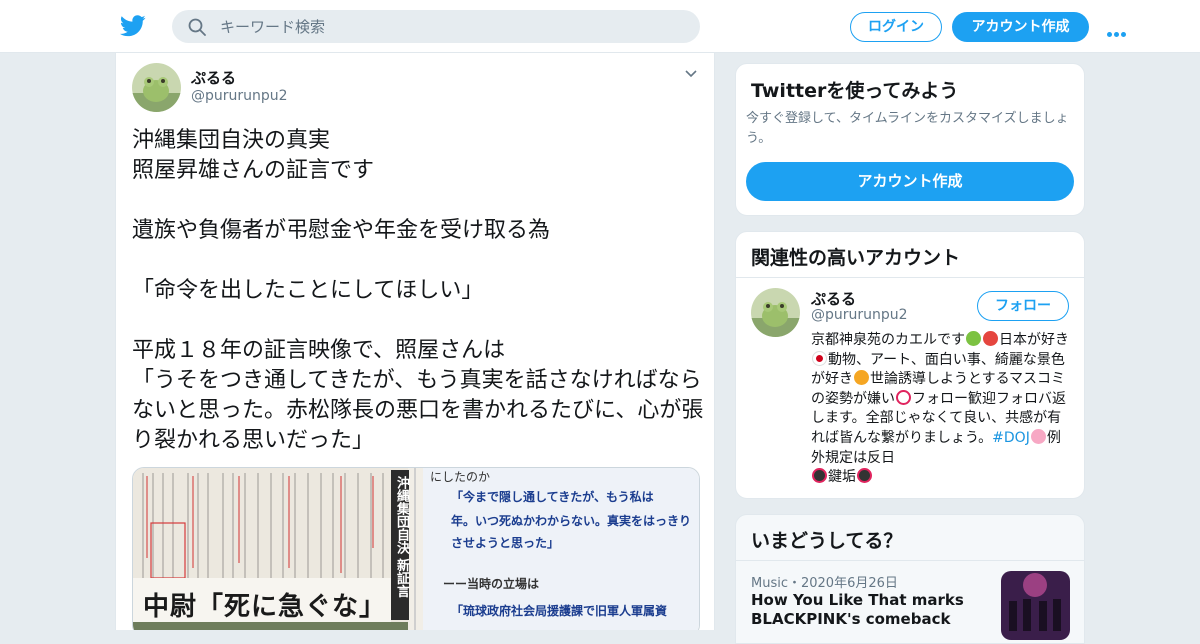 This screenshot has width=1200, height=644. I want to click on related-avatar, so click(775, 312).